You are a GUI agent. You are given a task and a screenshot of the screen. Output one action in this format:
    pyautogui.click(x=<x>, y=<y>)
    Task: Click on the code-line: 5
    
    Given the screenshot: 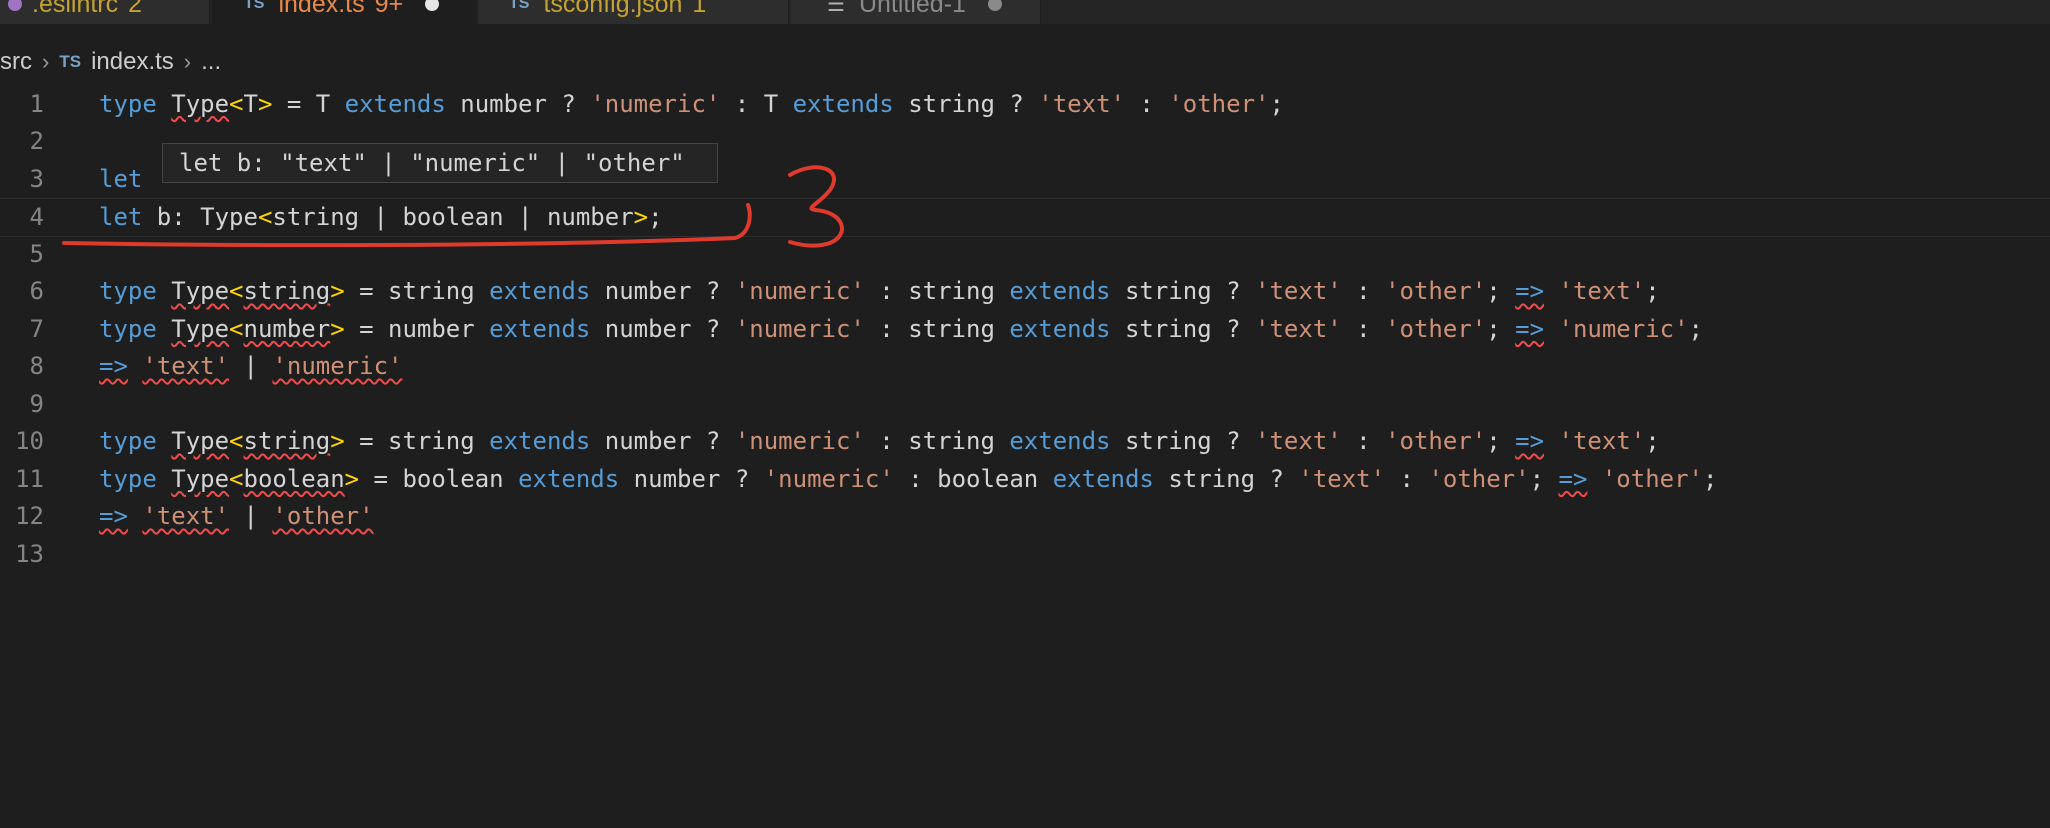 What is the action you would take?
    pyautogui.click(x=1025, y=253)
    